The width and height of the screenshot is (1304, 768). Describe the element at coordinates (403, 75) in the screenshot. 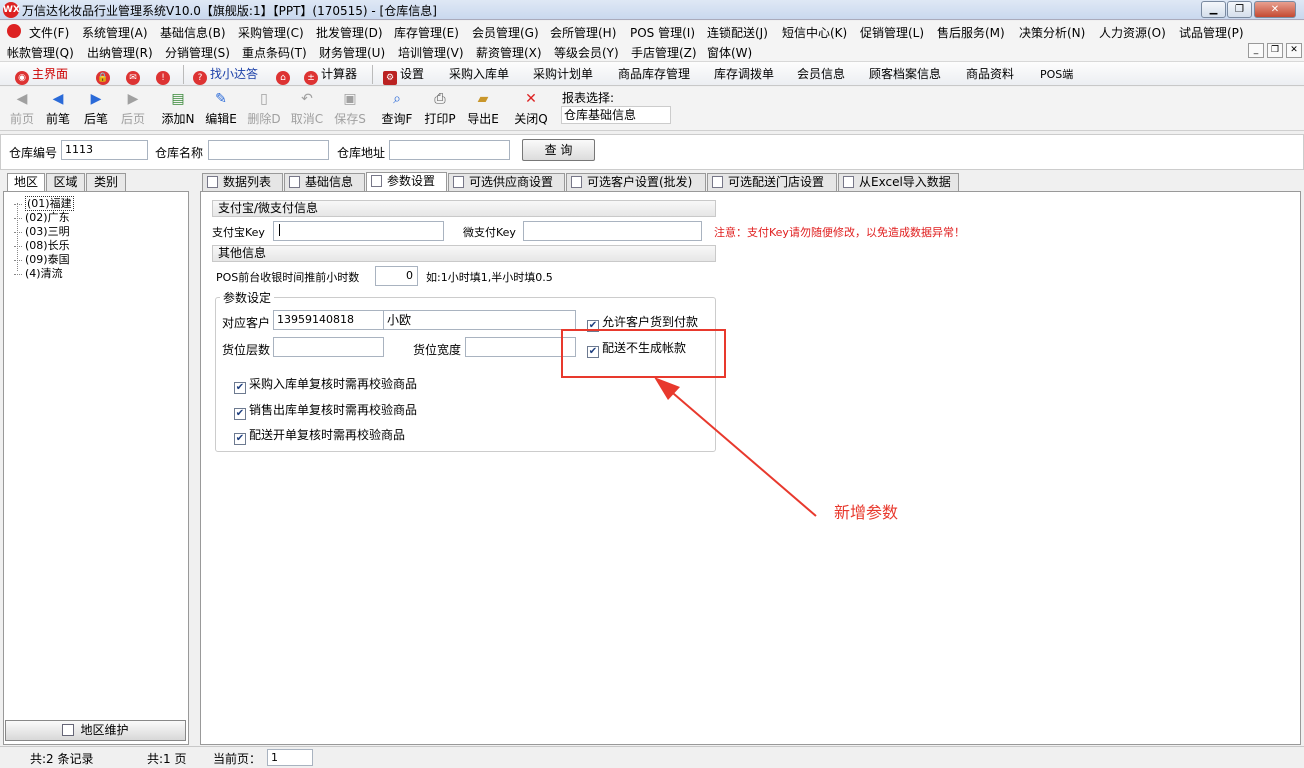

I see `quick-settings: ⚙ 设置` at that location.